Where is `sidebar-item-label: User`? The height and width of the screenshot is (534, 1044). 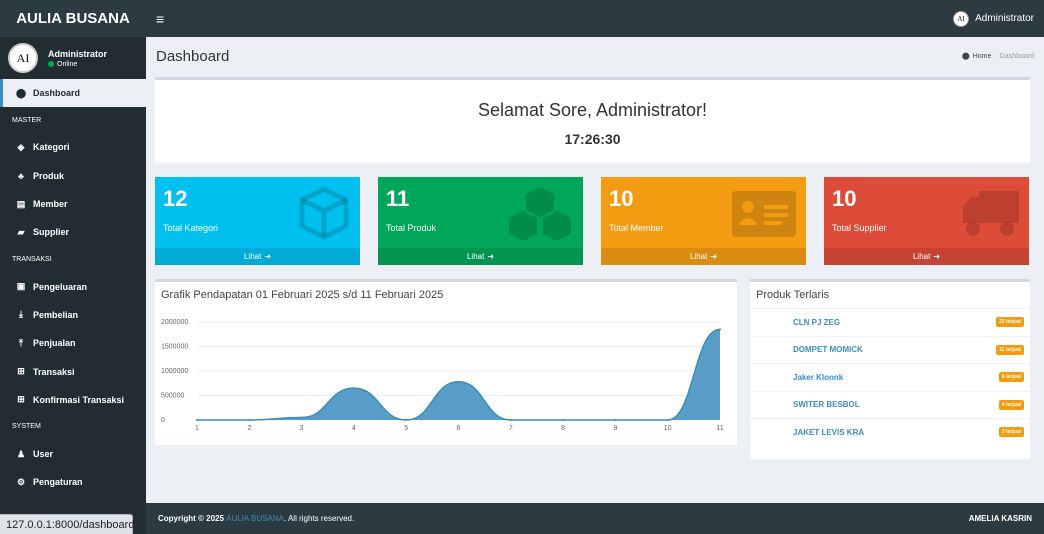
sidebar-item-label: User is located at coordinates (43, 454).